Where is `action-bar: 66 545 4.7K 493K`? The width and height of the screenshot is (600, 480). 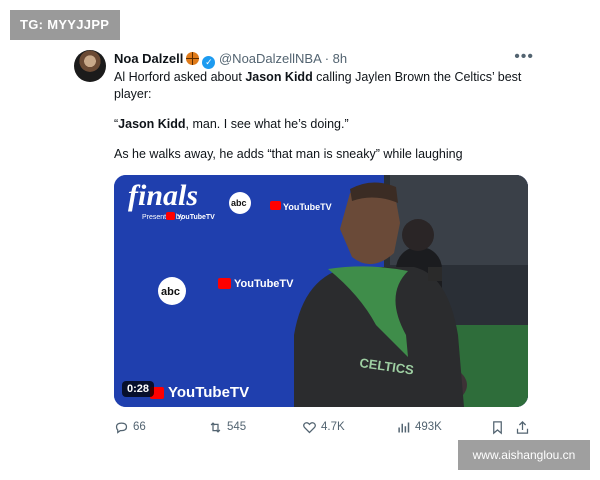 action-bar: 66 545 4.7K 493K is located at coordinates (322, 427).